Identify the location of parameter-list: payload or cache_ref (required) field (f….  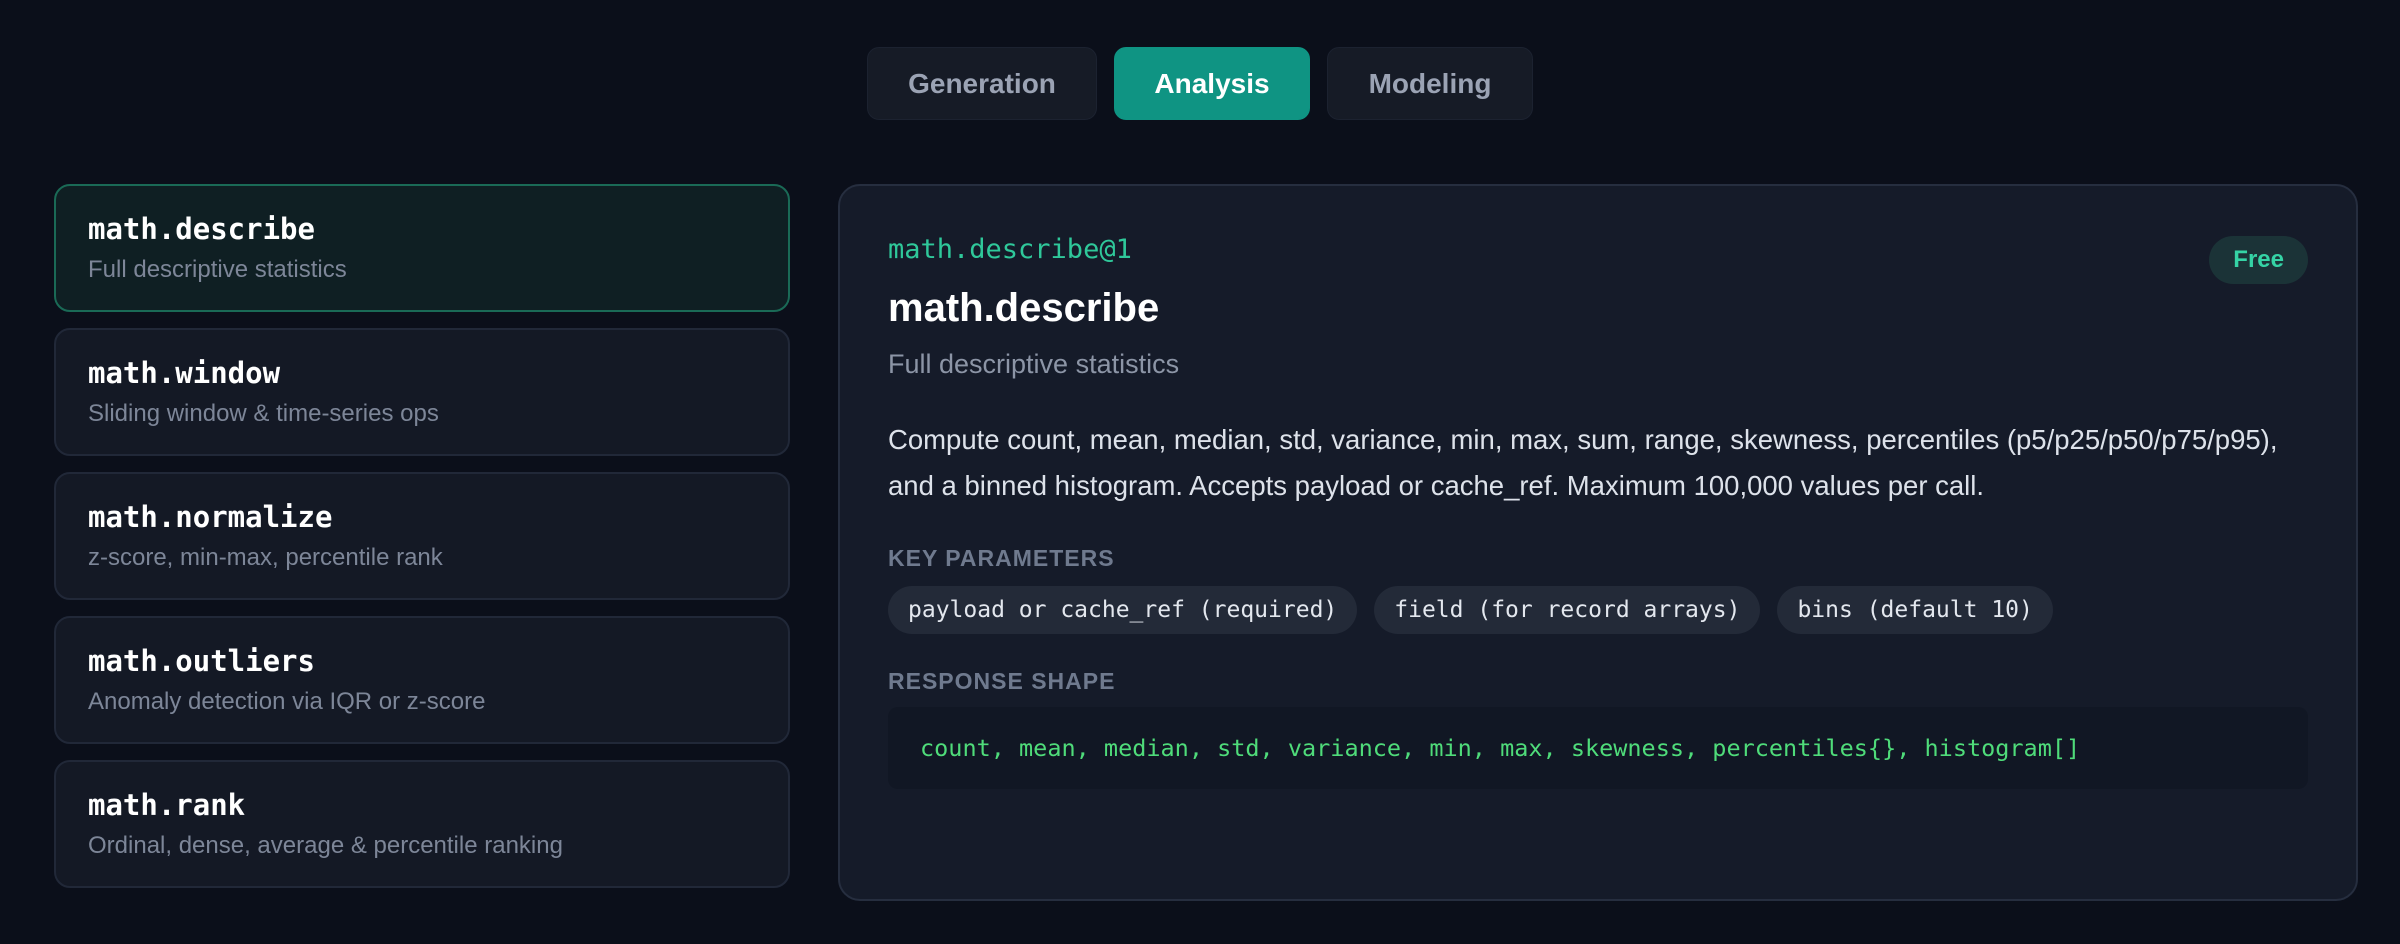
(1598, 609).